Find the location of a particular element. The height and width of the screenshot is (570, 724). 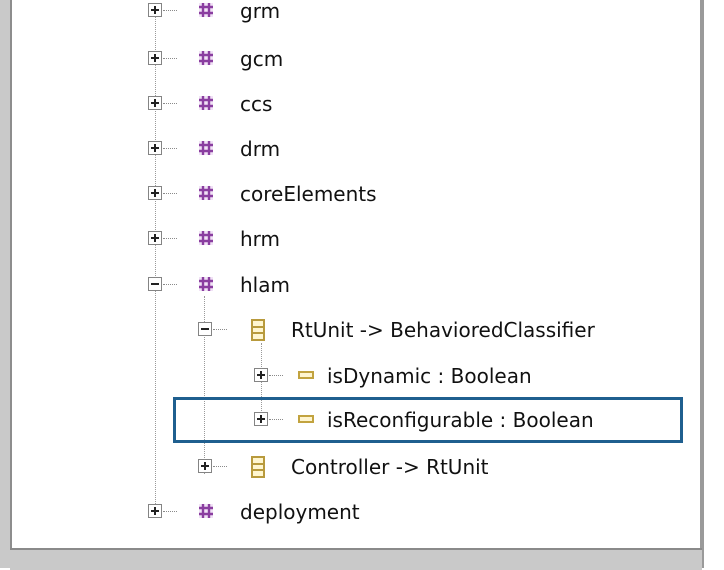

tree-item-label: deployment is located at coordinates (300, 512).